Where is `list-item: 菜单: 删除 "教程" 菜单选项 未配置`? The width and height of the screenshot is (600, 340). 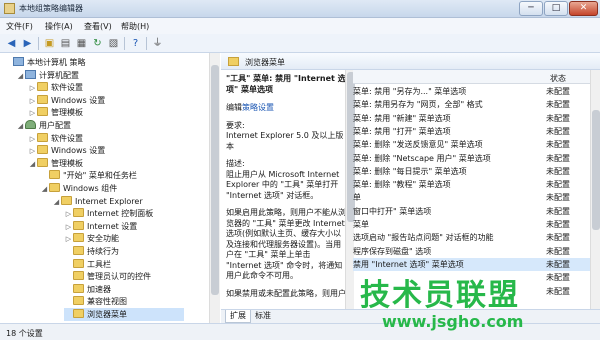 list-item: 菜单: 删除 "教程" 菜单选项 未配置 is located at coordinates (471, 184).